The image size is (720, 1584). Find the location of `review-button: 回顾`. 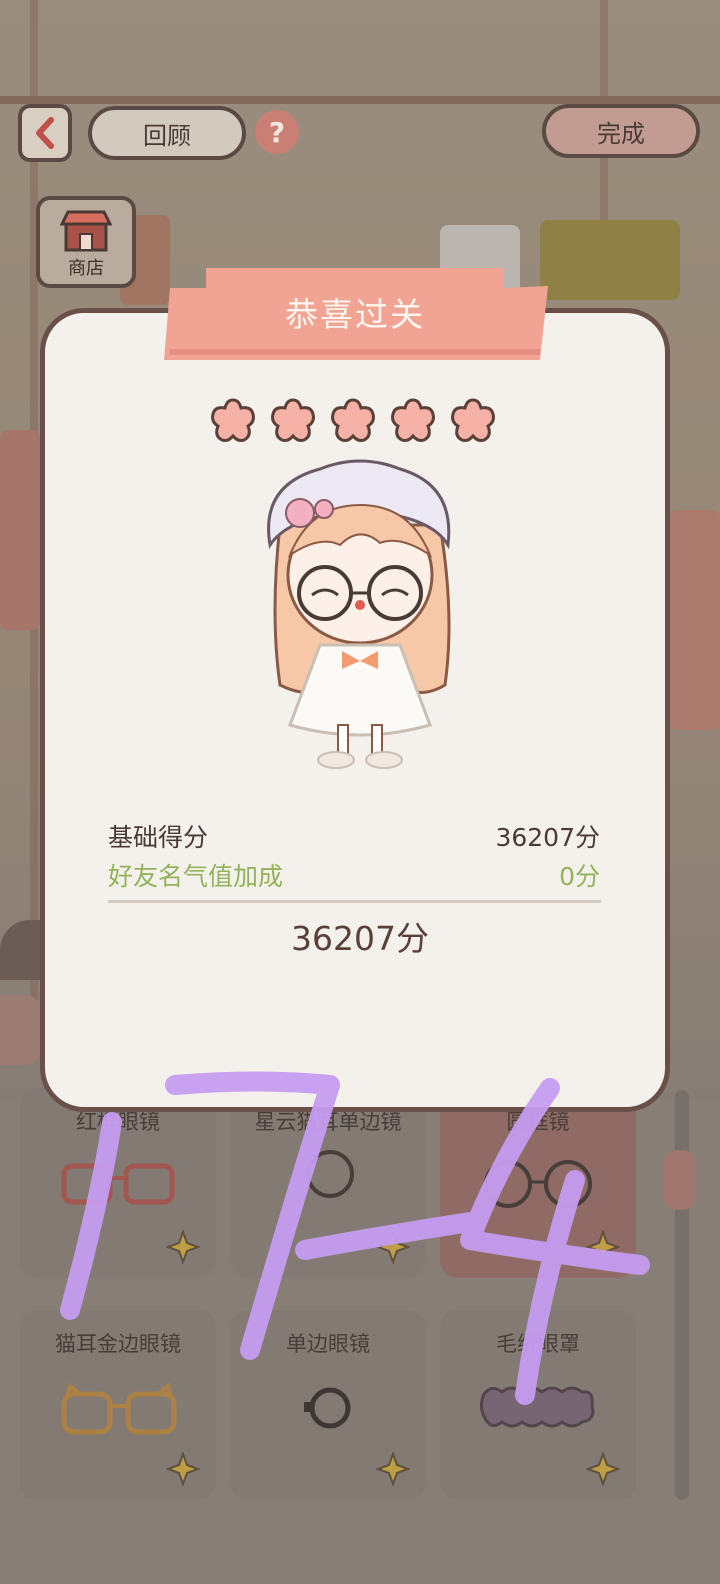

review-button: 回顾 is located at coordinates (167, 133).